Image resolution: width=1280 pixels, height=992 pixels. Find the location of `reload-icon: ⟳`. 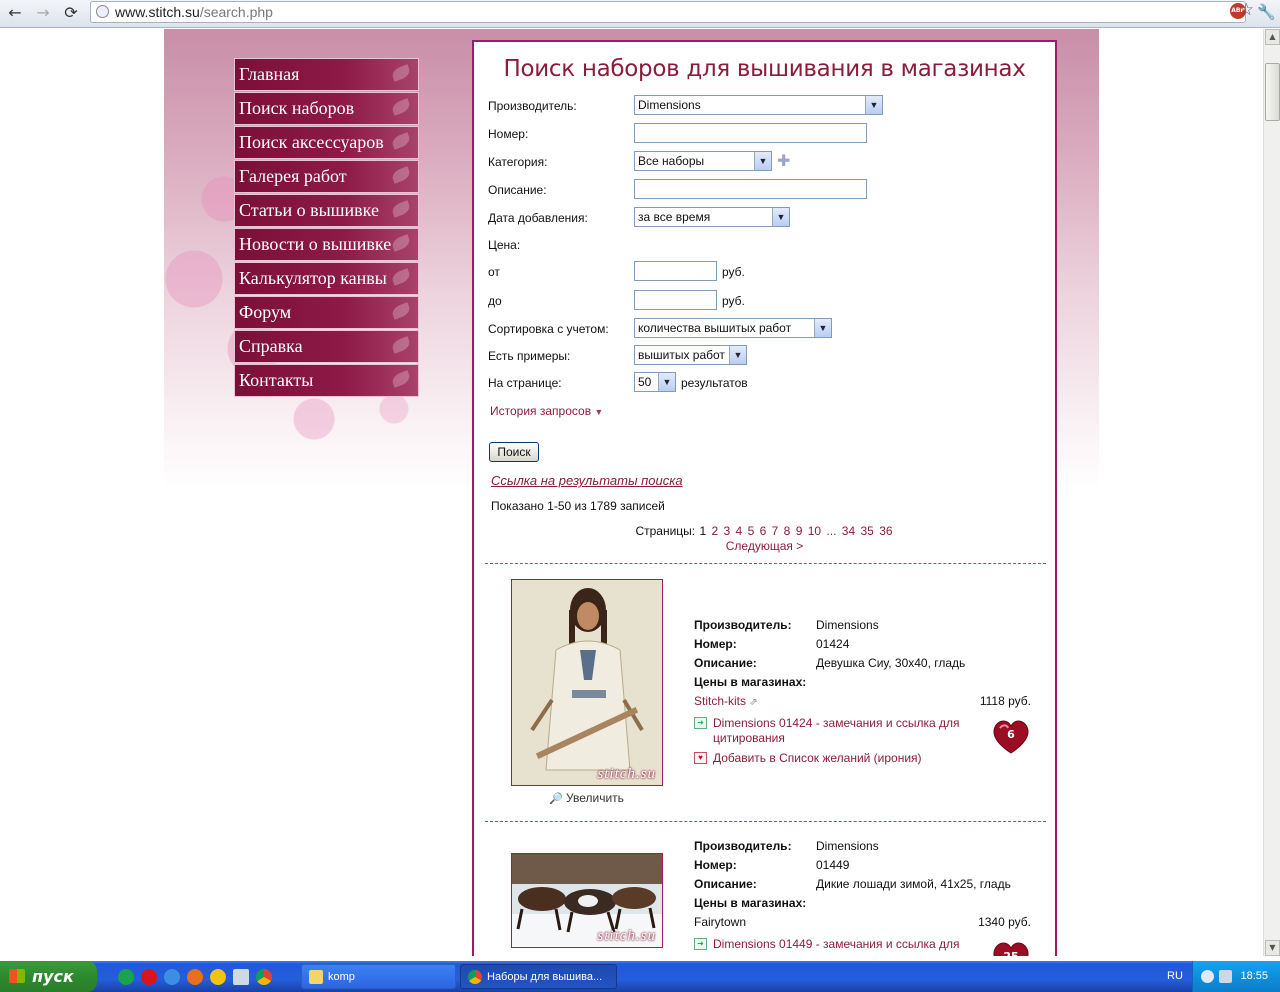

reload-icon: ⟳ is located at coordinates (71, 13).